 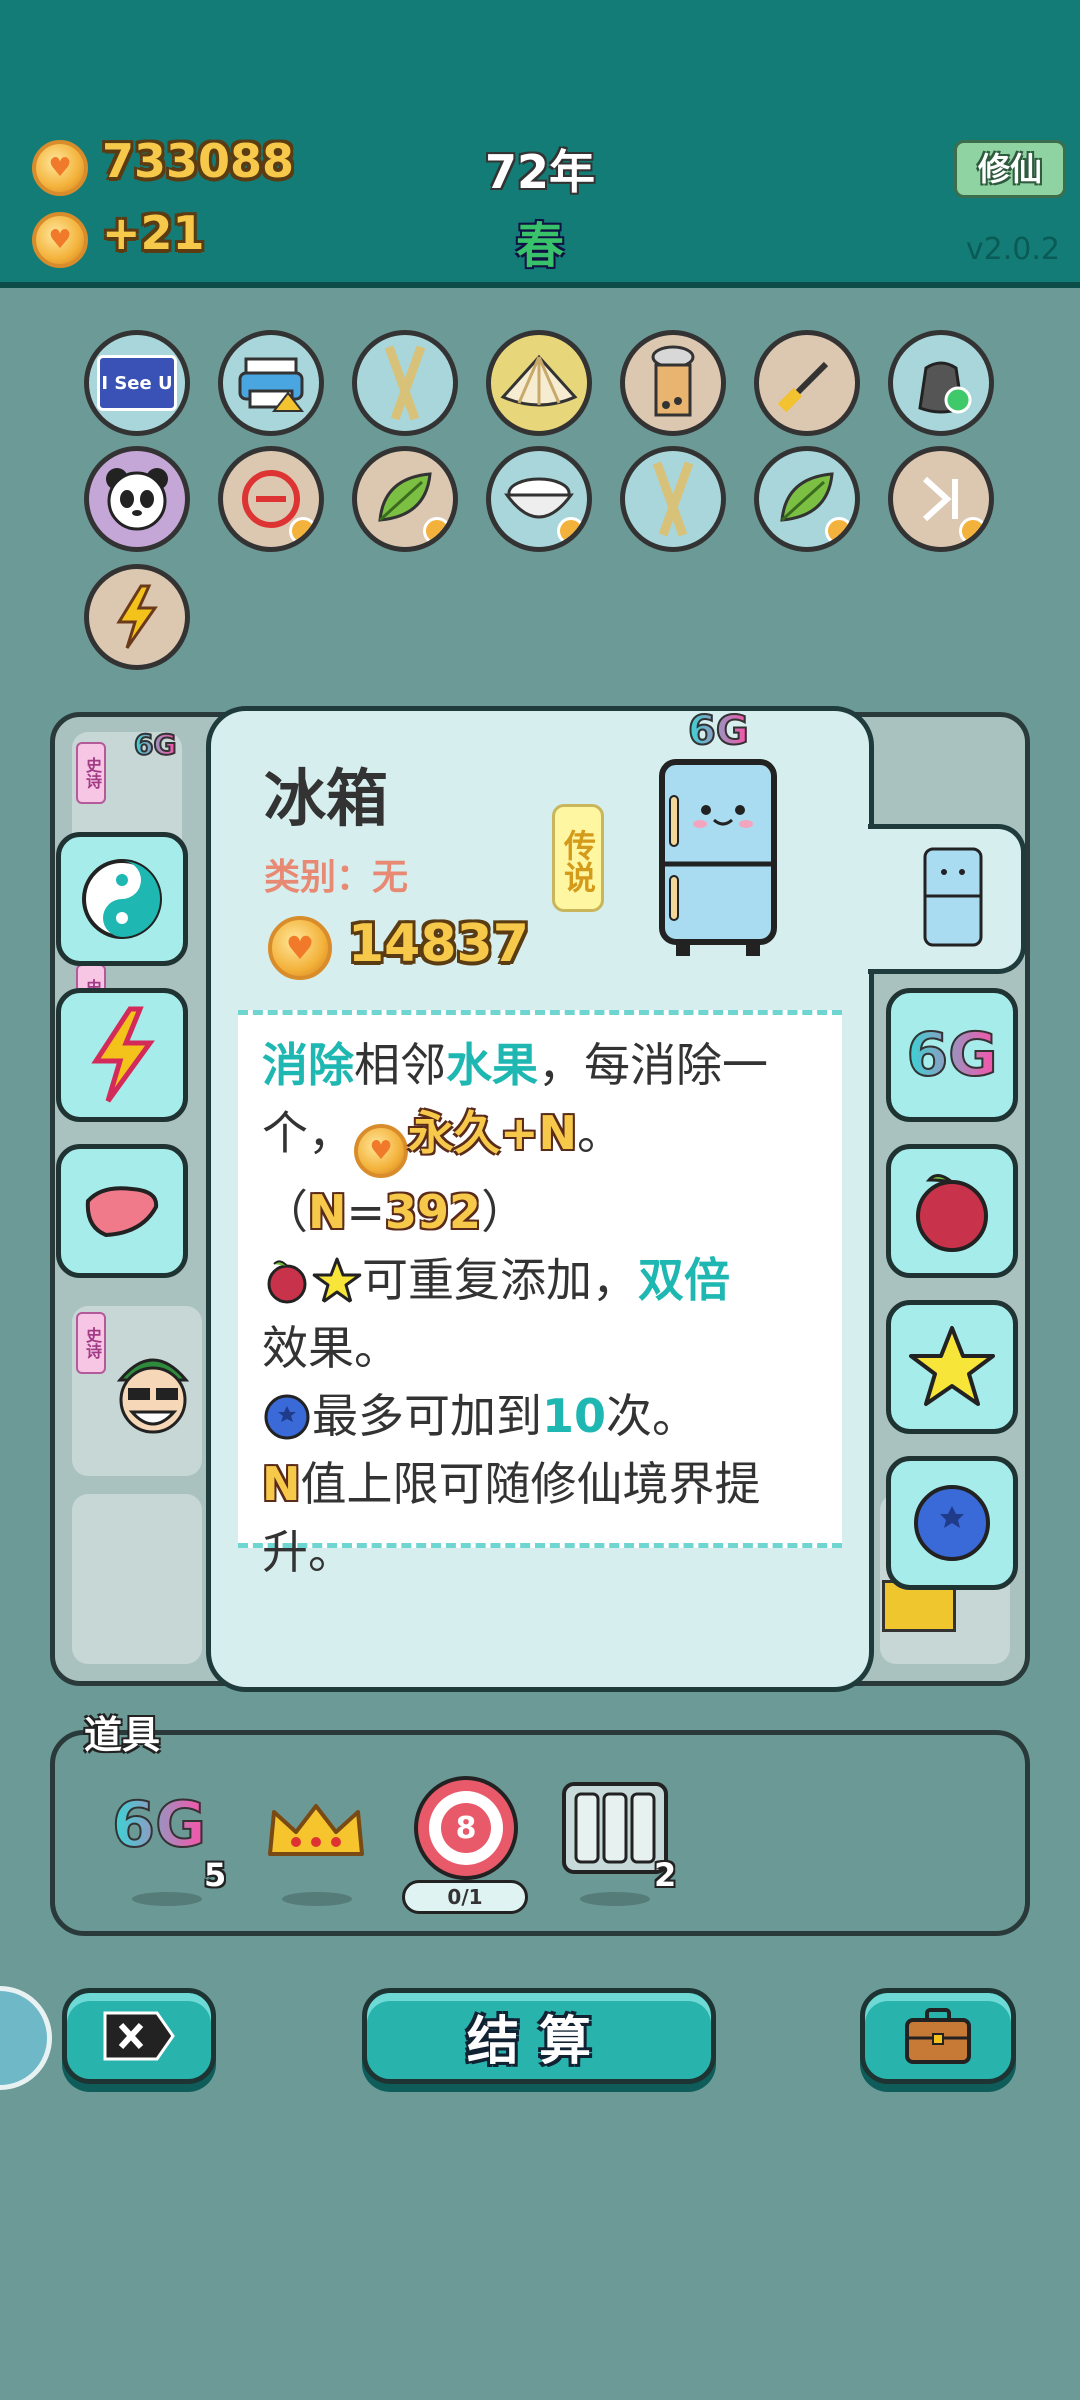 What do you see at coordinates (465, 1897) in the screenshot?
I see `target-progress: 0/1` at bounding box center [465, 1897].